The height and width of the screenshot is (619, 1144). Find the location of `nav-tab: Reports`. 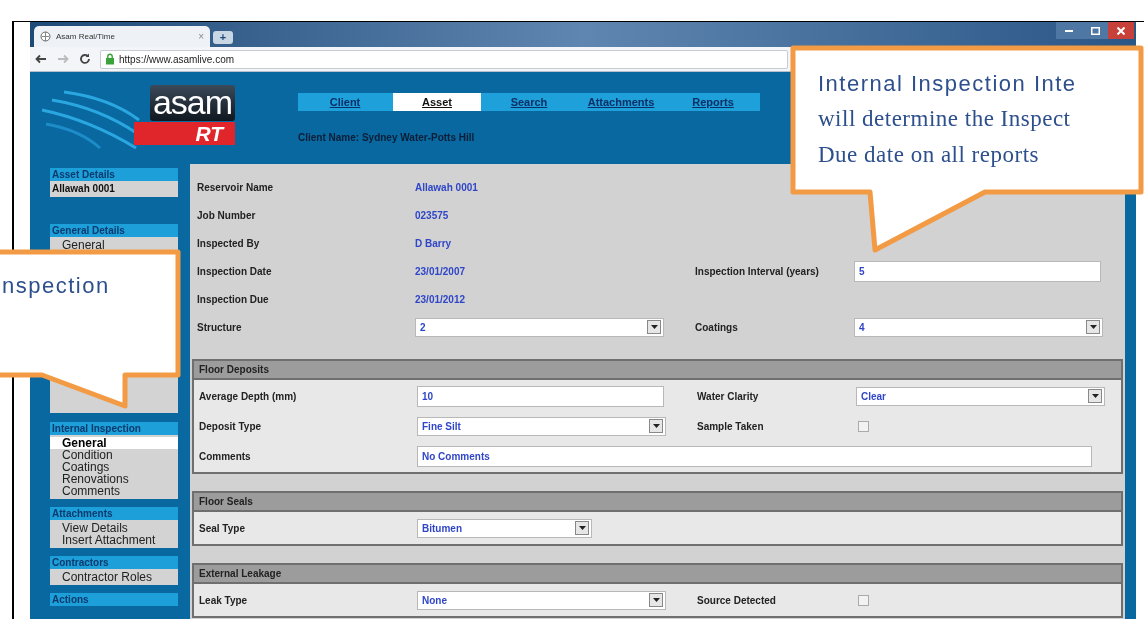

nav-tab: Reports is located at coordinates (713, 102).